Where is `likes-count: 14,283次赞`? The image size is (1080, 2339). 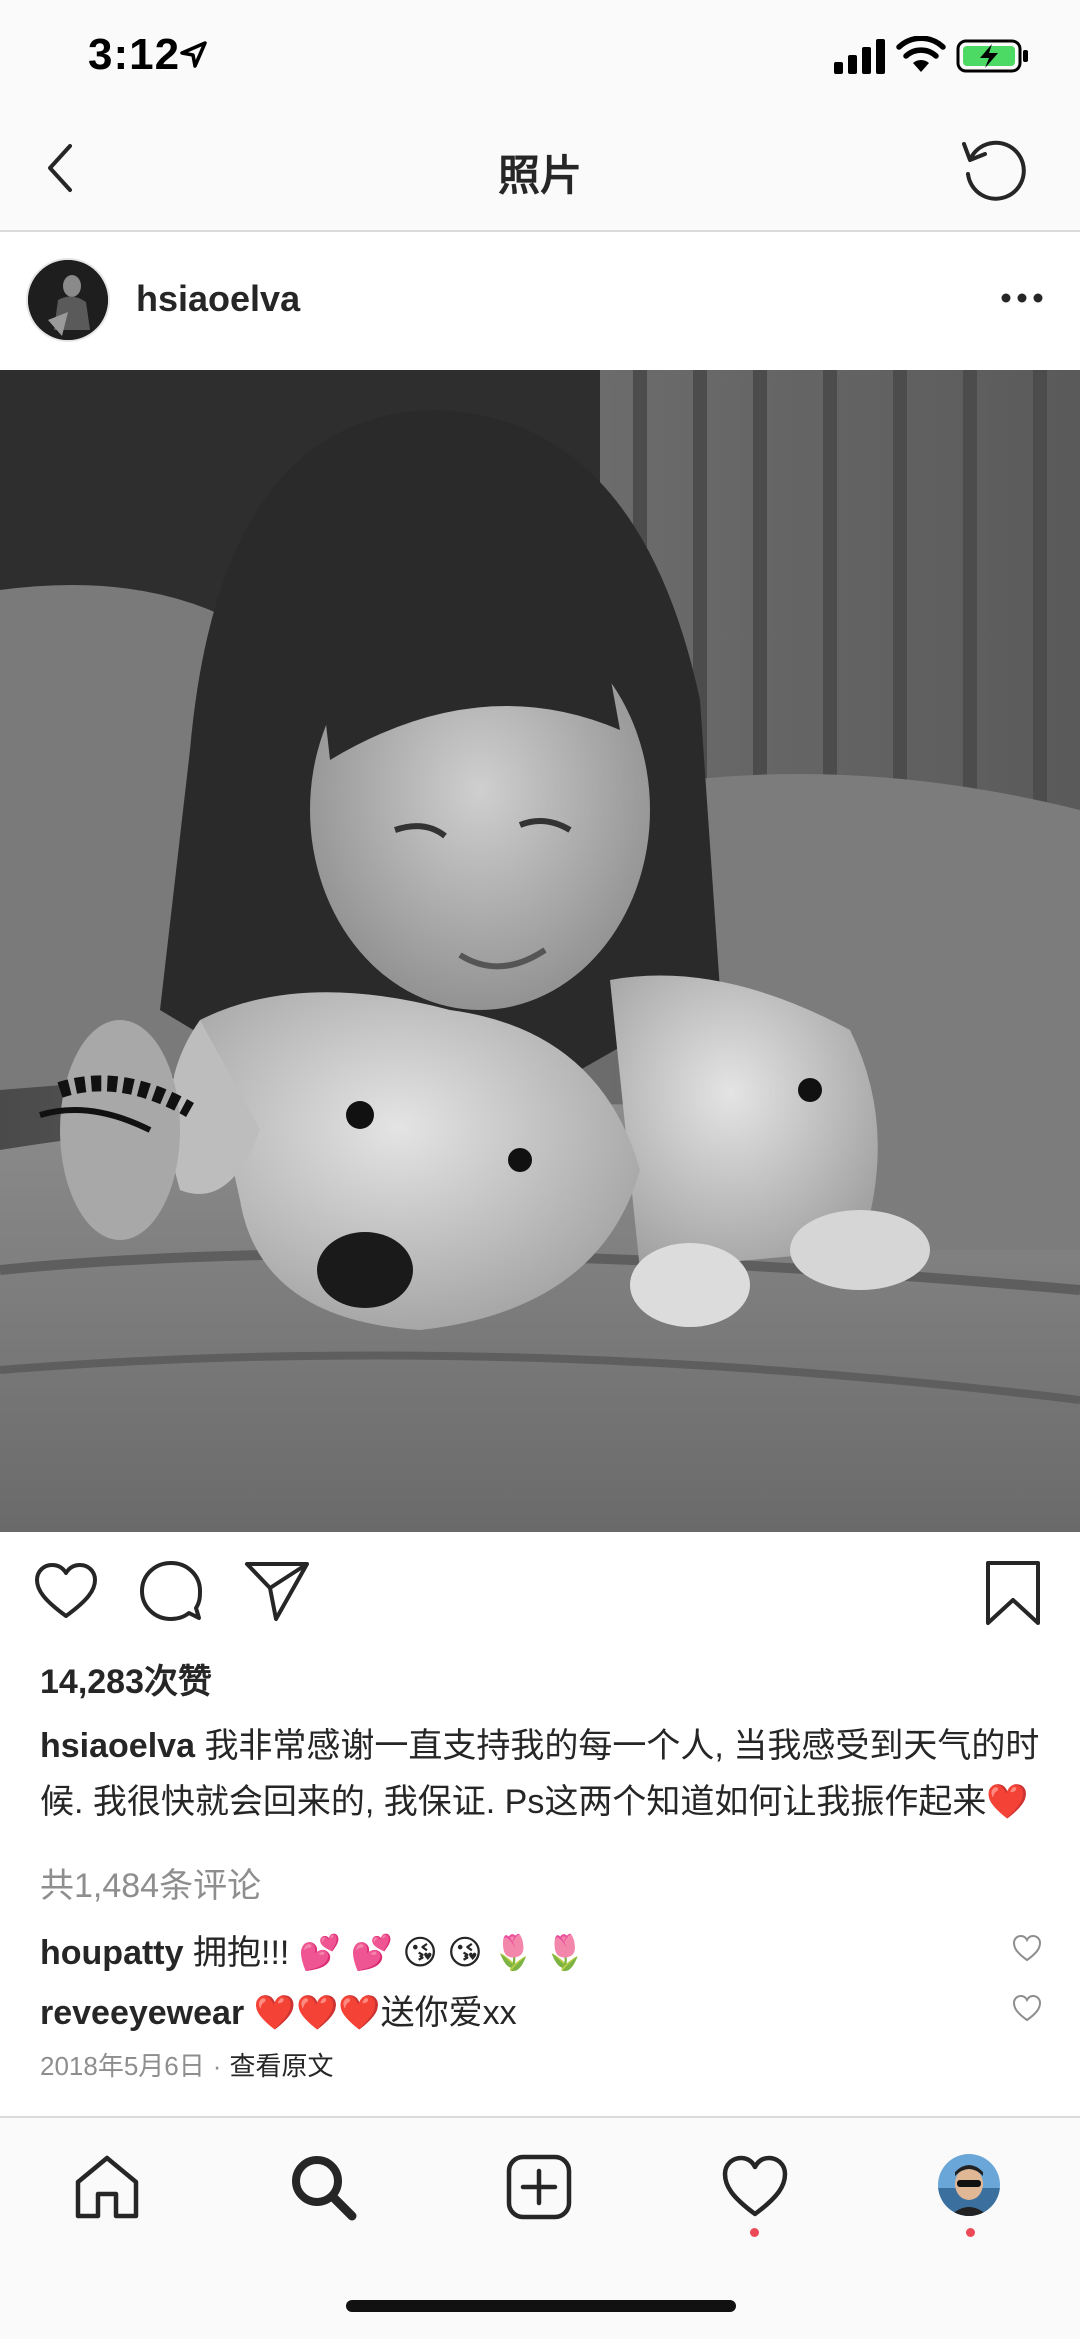 likes-count: 14,283次赞 is located at coordinates (126, 1678).